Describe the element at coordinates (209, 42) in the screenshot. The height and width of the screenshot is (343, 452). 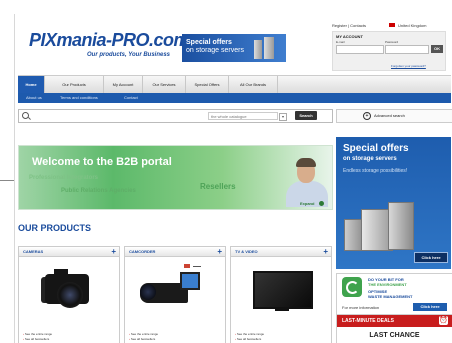
I see `header-banner-title: Special offers` at that location.